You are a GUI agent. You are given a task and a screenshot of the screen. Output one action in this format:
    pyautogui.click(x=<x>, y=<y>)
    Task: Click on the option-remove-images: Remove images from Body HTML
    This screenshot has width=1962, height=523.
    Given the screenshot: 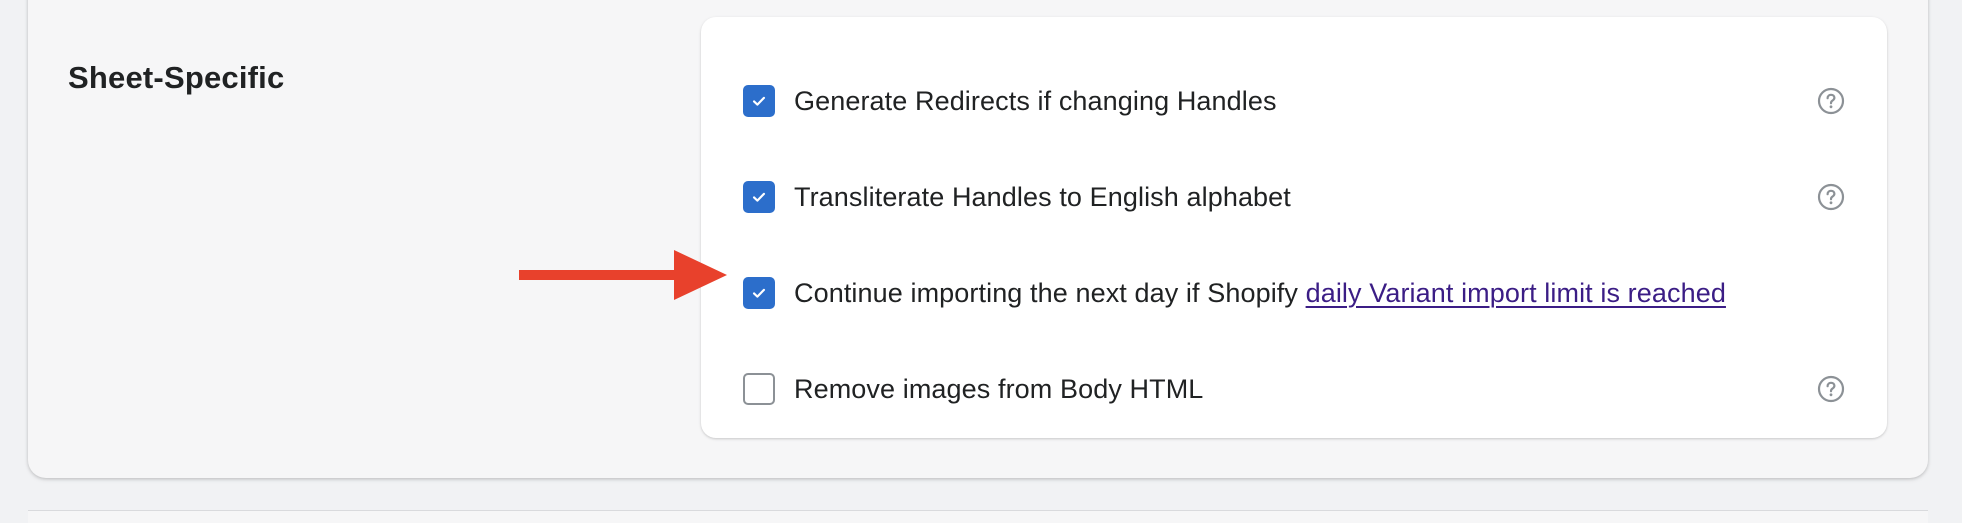 What is the action you would take?
    pyautogui.click(x=1294, y=389)
    